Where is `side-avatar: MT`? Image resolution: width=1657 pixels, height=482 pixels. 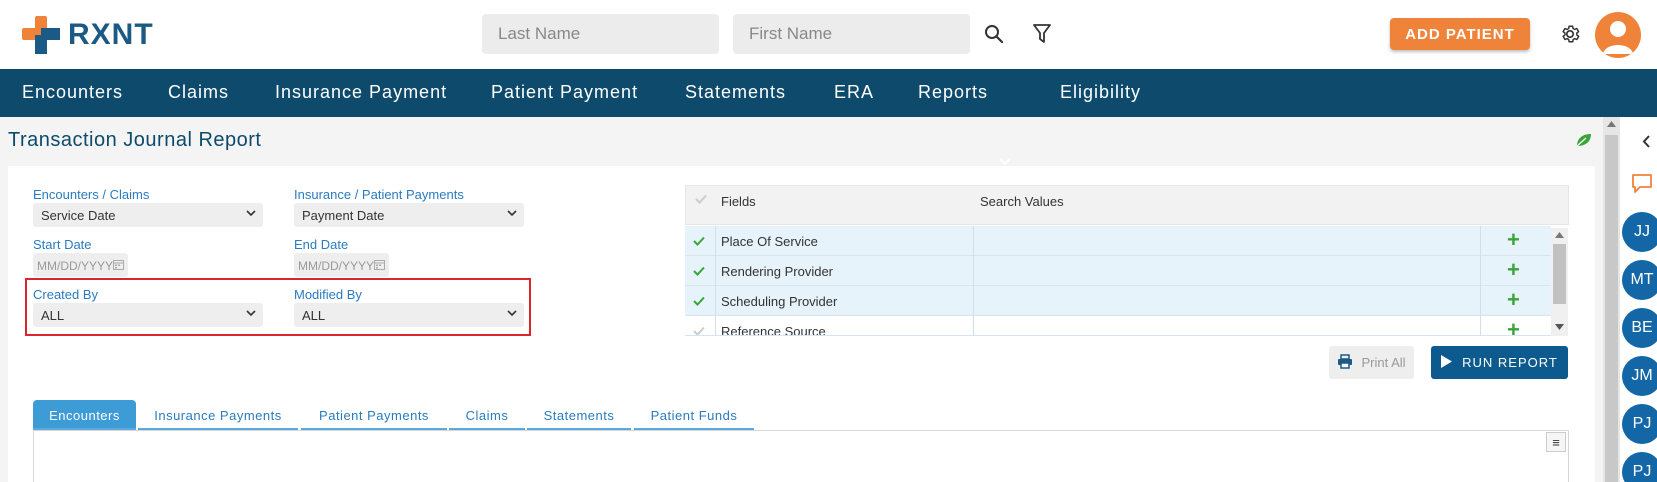
side-avatar: MT is located at coordinates (1639, 280).